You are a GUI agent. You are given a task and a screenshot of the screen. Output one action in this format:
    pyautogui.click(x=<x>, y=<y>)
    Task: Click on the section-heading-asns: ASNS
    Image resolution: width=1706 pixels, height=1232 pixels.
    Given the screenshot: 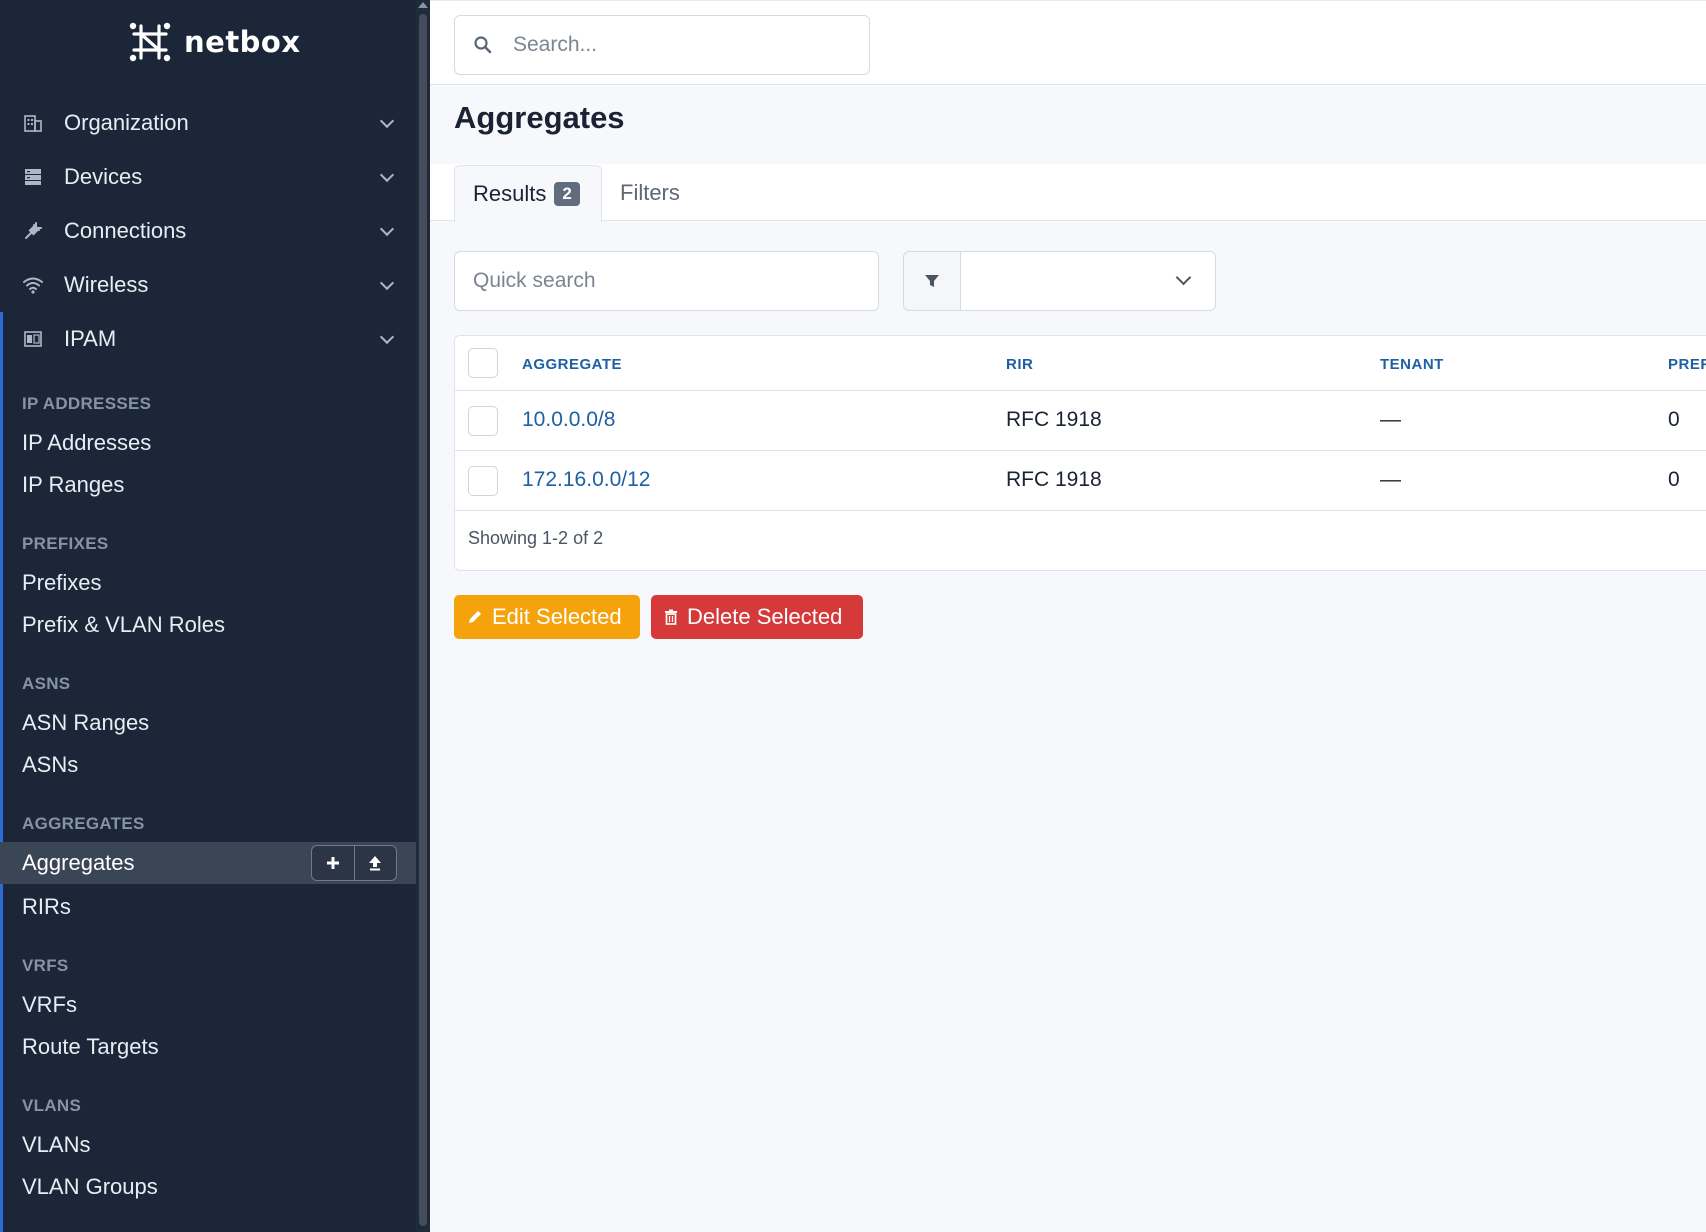 What is the action you would take?
    pyautogui.click(x=46, y=683)
    